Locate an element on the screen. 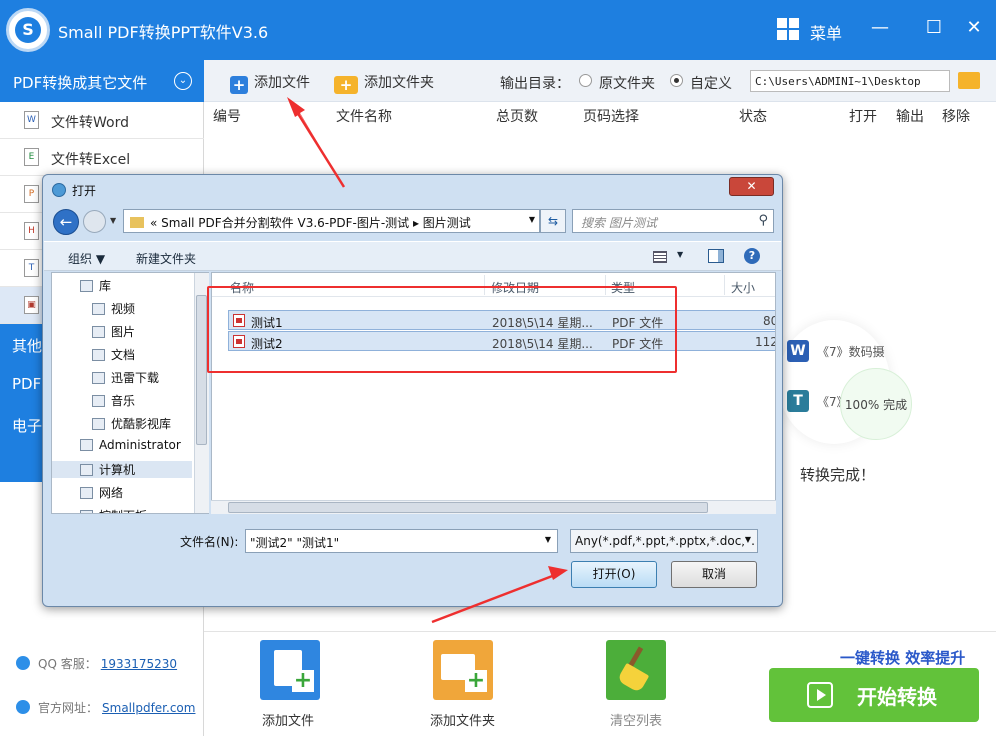  arrow-to-open-button is located at coordinates (493, 598).